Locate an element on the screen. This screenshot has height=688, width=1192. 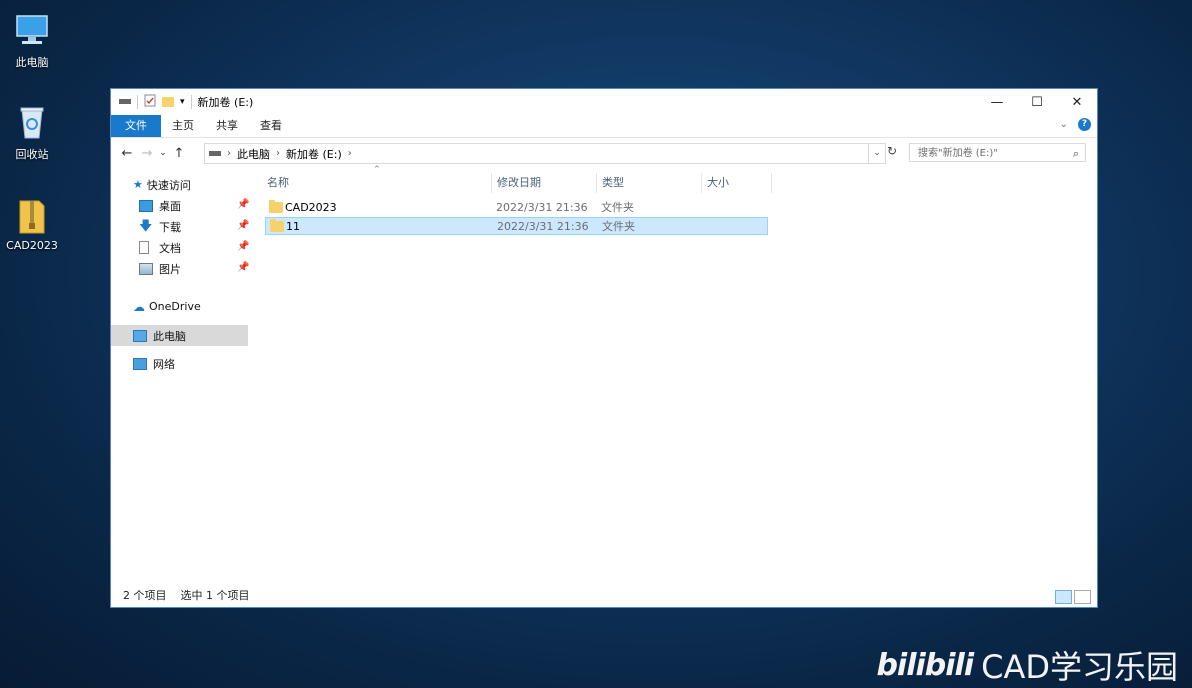
properties-icon is located at coordinates (150, 102).